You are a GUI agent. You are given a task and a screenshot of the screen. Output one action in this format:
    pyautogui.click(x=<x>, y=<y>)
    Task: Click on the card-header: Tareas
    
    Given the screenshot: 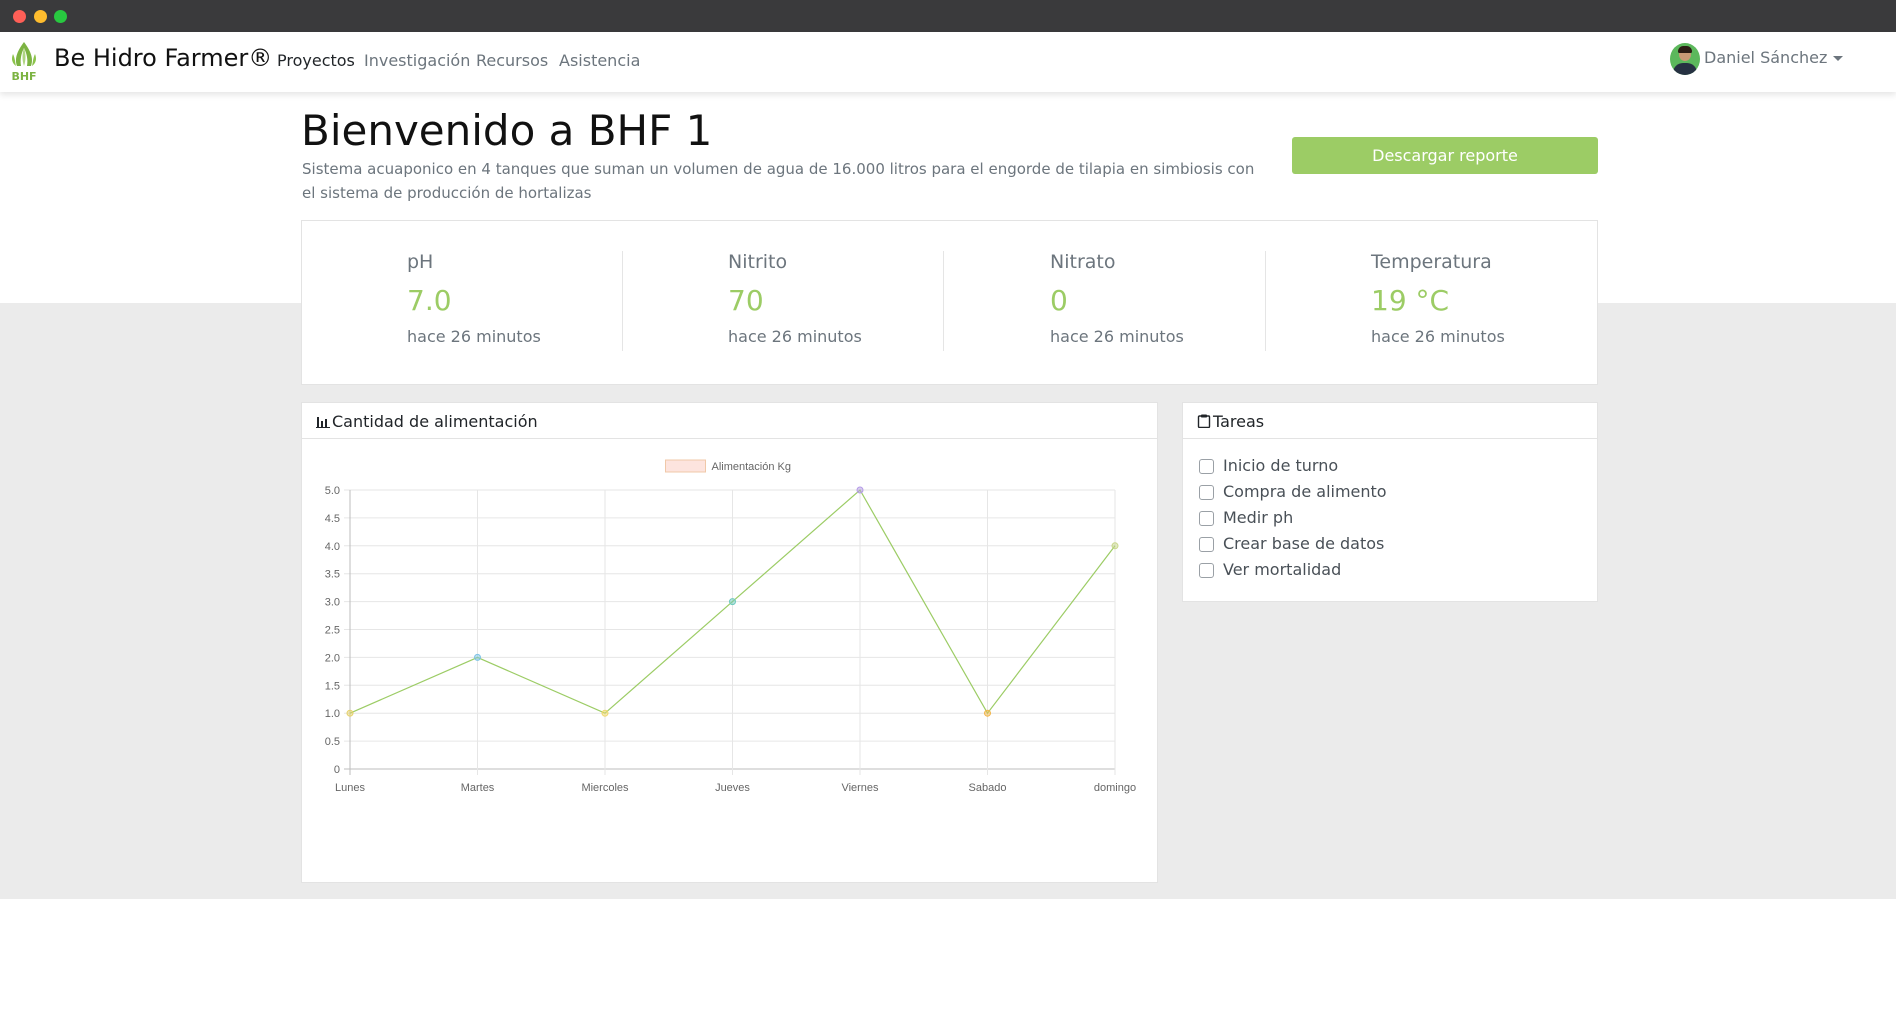 What is the action you would take?
    pyautogui.click(x=1390, y=421)
    